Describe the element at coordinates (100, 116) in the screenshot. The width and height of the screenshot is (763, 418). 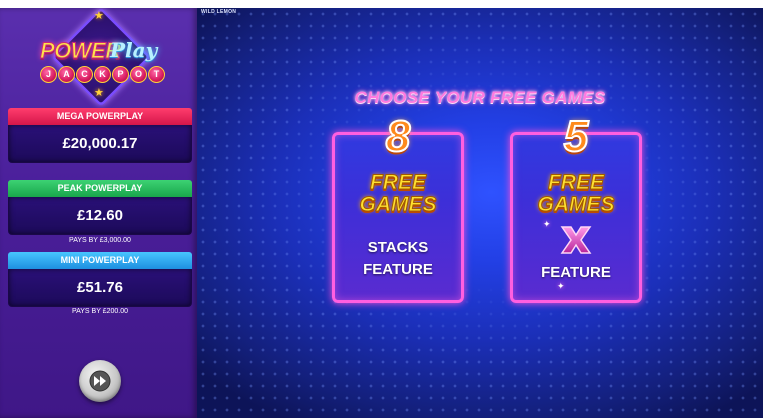
I see `mega-jackpot-label: MEGA POWERPLAY` at that location.